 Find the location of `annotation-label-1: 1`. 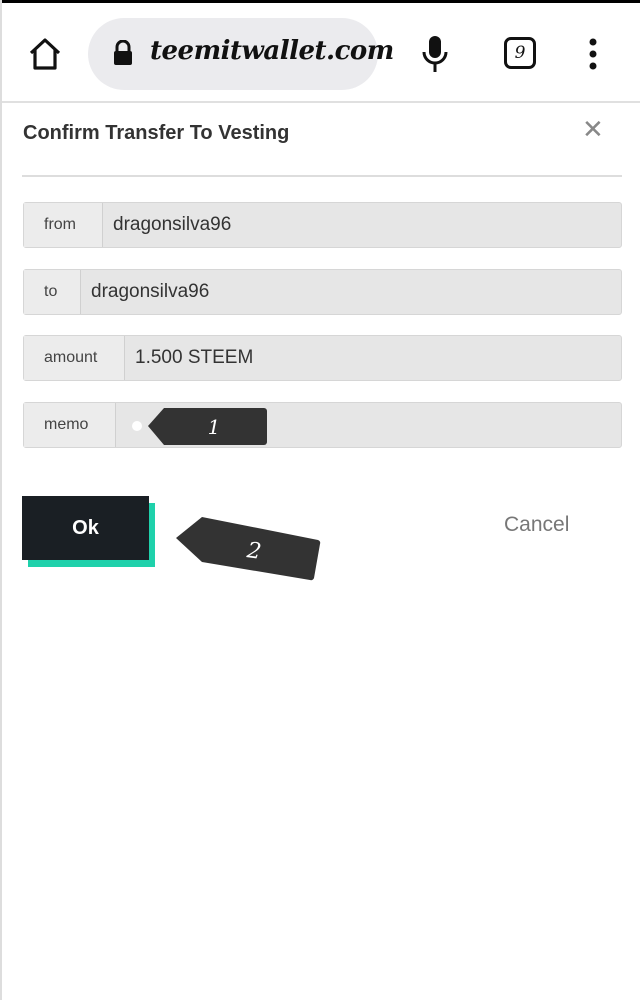

annotation-label-1: 1 is located at coordinates (214, 427).